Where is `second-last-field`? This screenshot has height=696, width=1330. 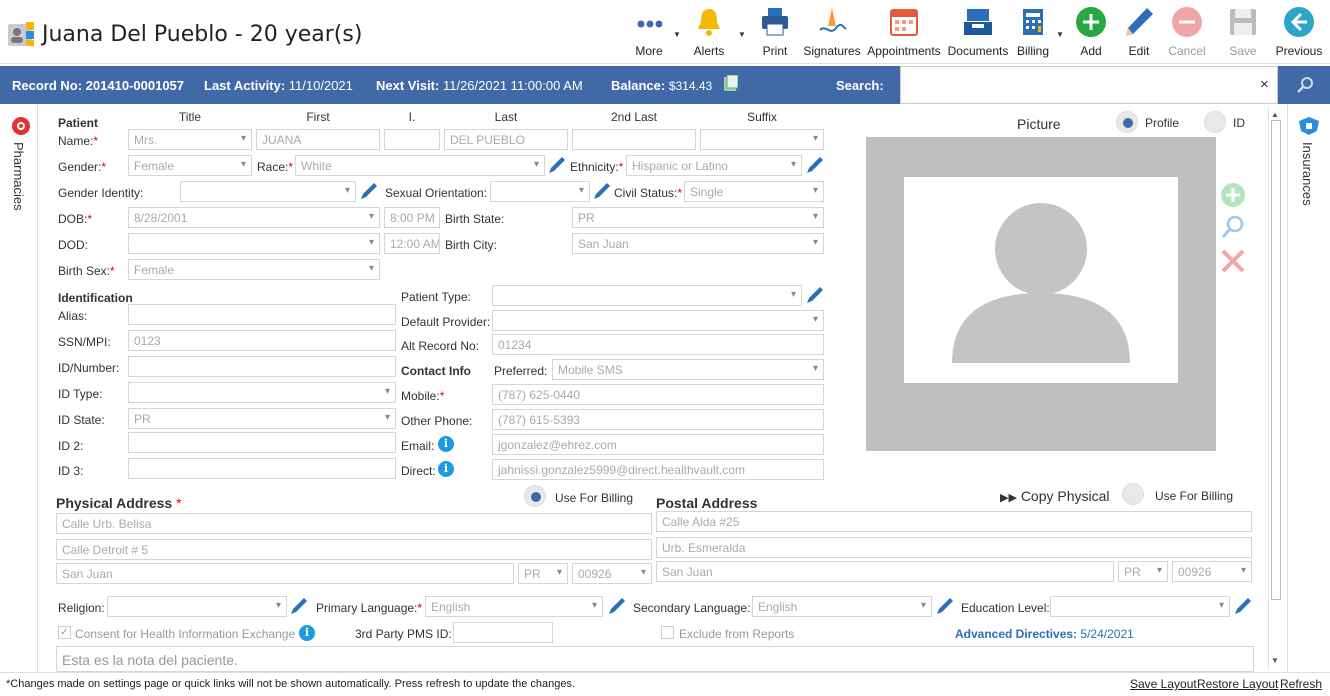
second-last-field is located at coordinates (634, 139).